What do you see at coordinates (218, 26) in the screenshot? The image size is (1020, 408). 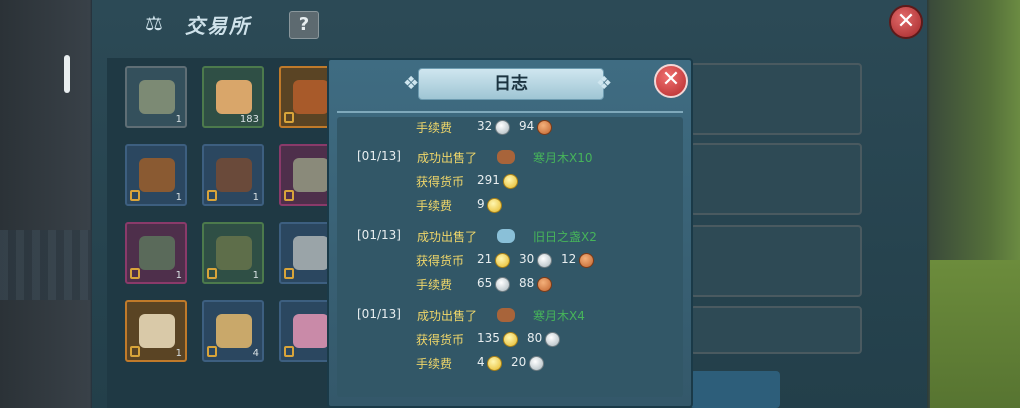 I see `window-title: 交易所` at bounding box center [218, 26].